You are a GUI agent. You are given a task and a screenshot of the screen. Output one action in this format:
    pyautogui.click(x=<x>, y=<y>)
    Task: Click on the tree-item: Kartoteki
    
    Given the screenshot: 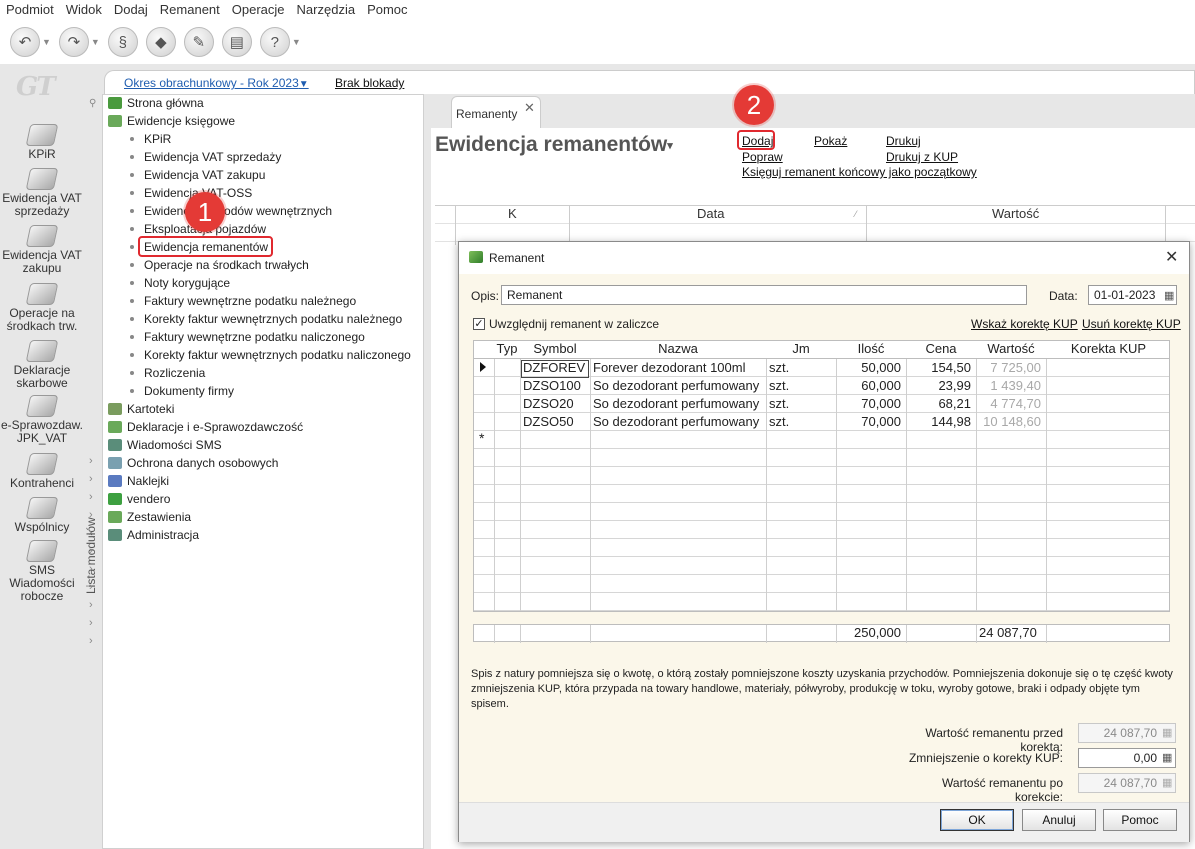 What is the action you would take?
    pyautogui.click(x=141, y=409)
    